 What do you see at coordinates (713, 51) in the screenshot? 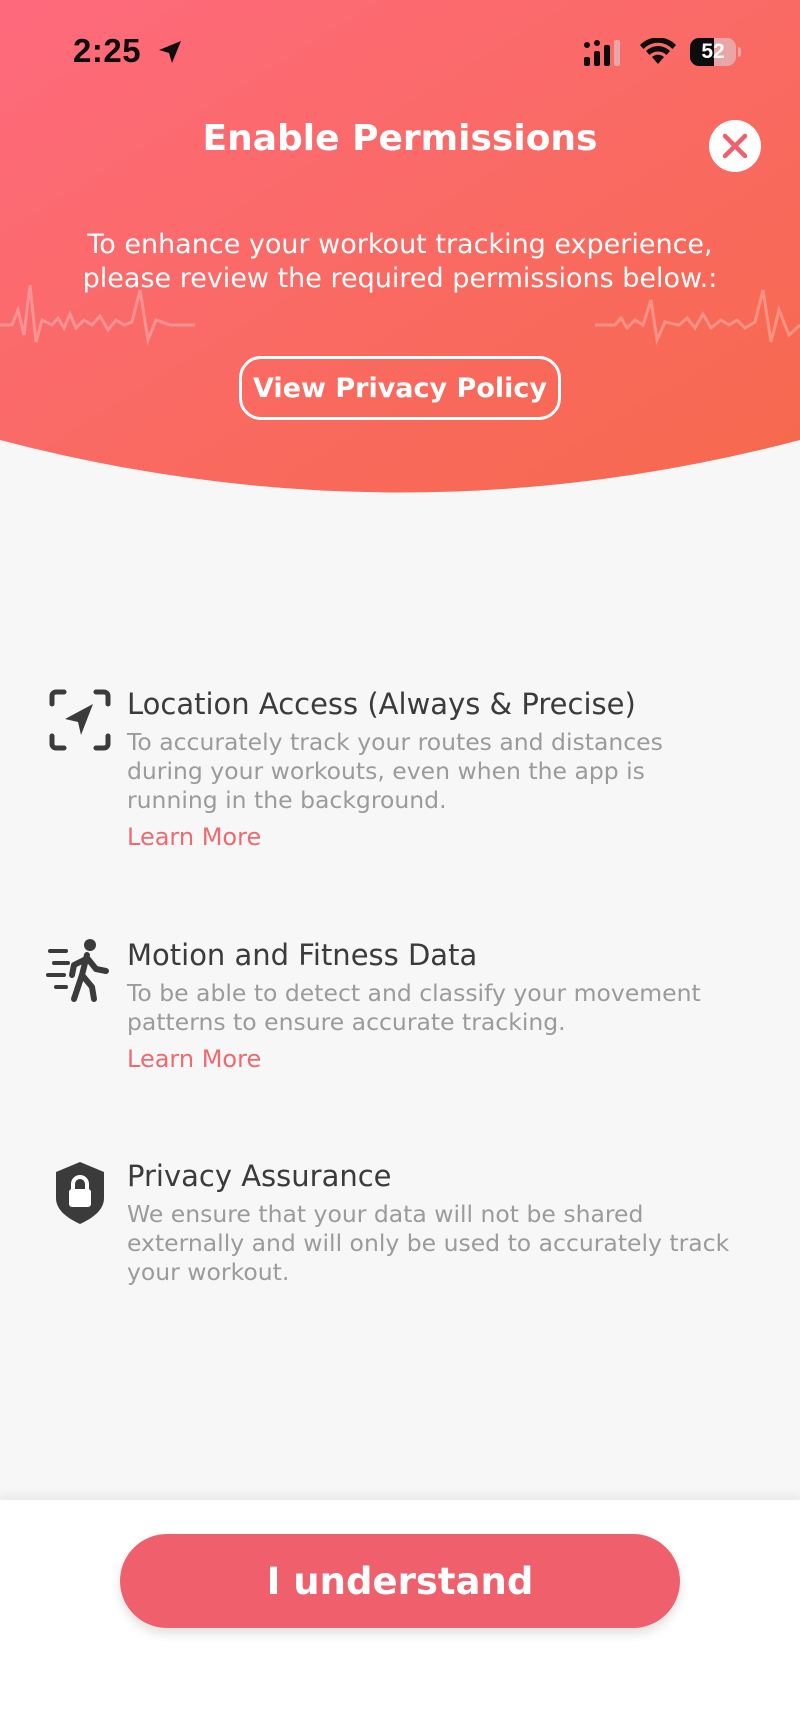
I see `battery-percent: 52` at bounding box center [713, 51].